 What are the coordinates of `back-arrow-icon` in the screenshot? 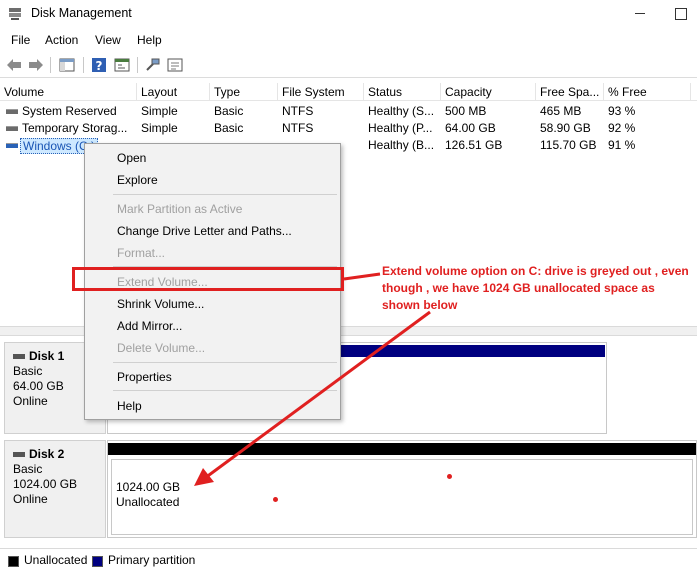 It's located at (14, 65).